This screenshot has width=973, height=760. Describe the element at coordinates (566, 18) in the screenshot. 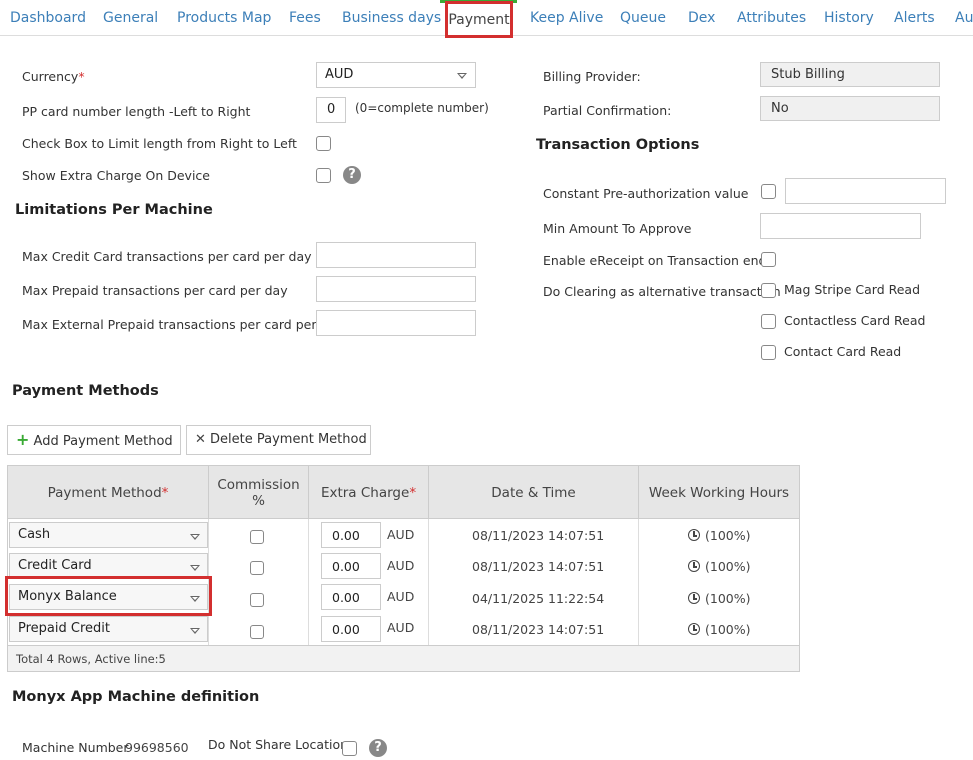

I see `tab-keep-alive: Keep Alive` at that location.